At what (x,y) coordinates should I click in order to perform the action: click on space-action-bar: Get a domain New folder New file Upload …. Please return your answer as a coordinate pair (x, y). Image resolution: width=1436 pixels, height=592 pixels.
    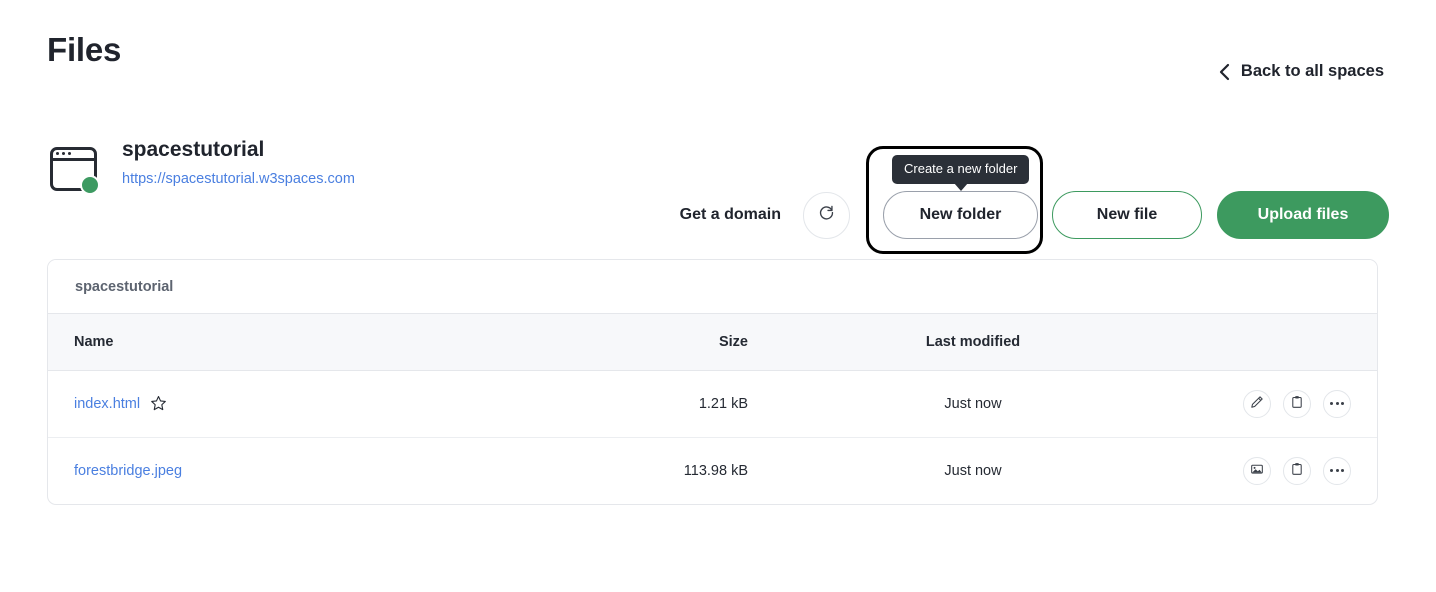
    Looking at the image, I should click on (1034, 215).